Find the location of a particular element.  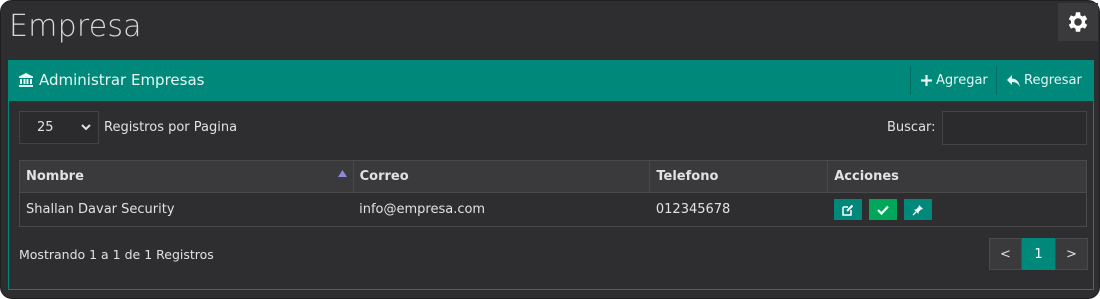

pagination-page-1: 1 is located at coordinates (1038, 254).